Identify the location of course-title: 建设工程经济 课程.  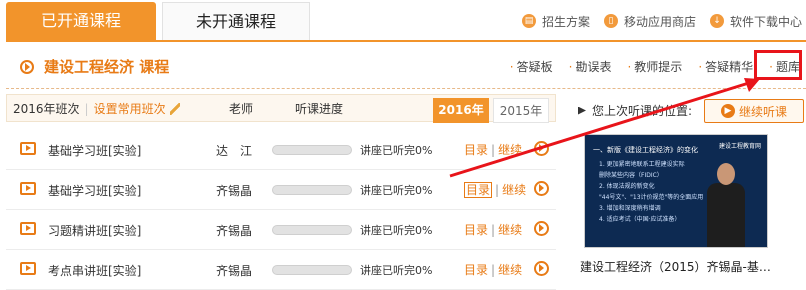
(94, 66).